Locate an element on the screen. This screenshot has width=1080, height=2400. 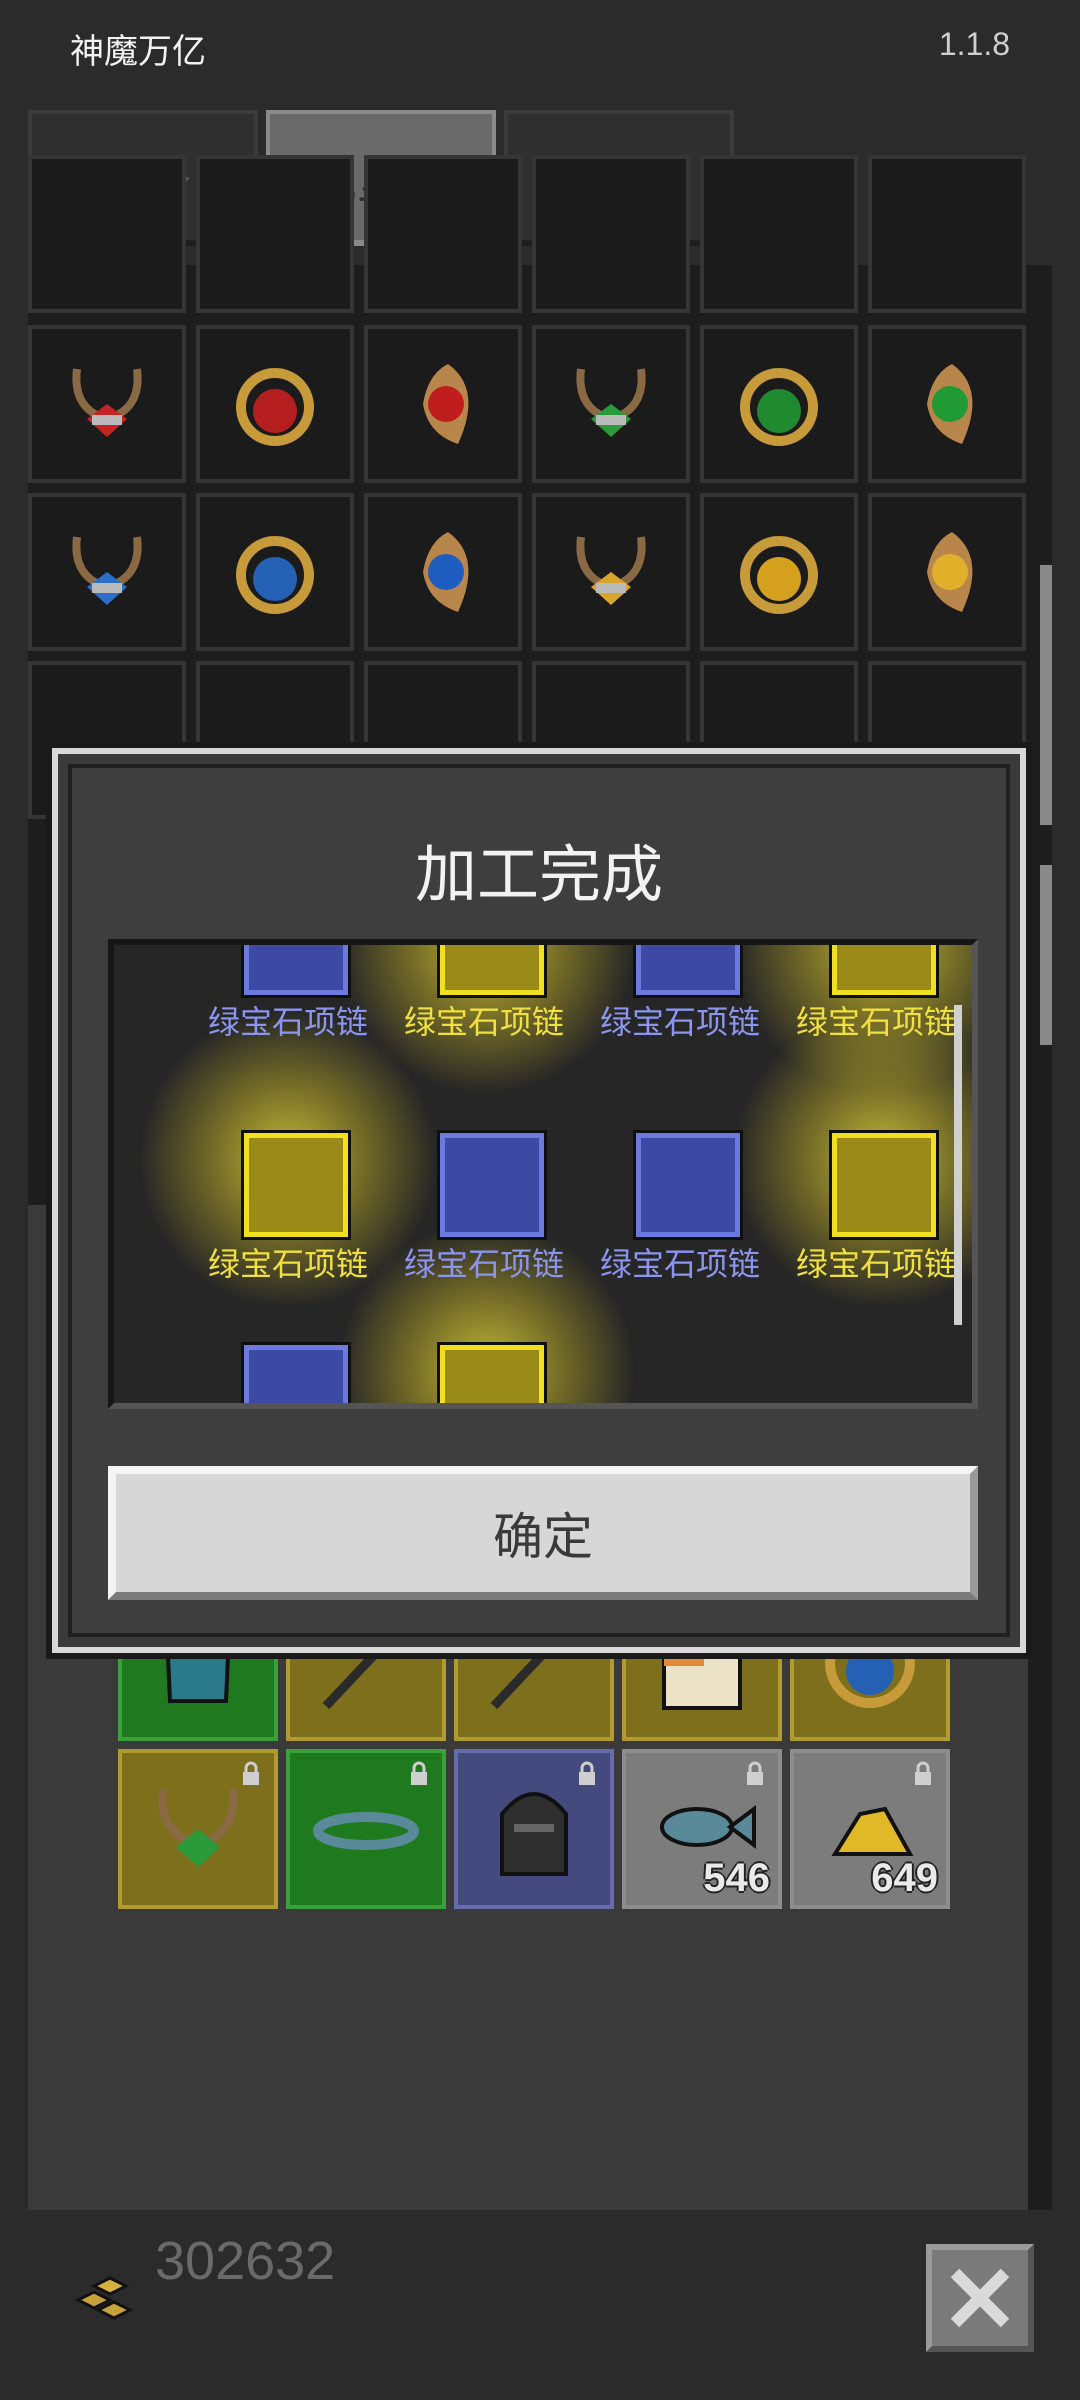
inventory-bracelet is located at coordinates (366, 1829).